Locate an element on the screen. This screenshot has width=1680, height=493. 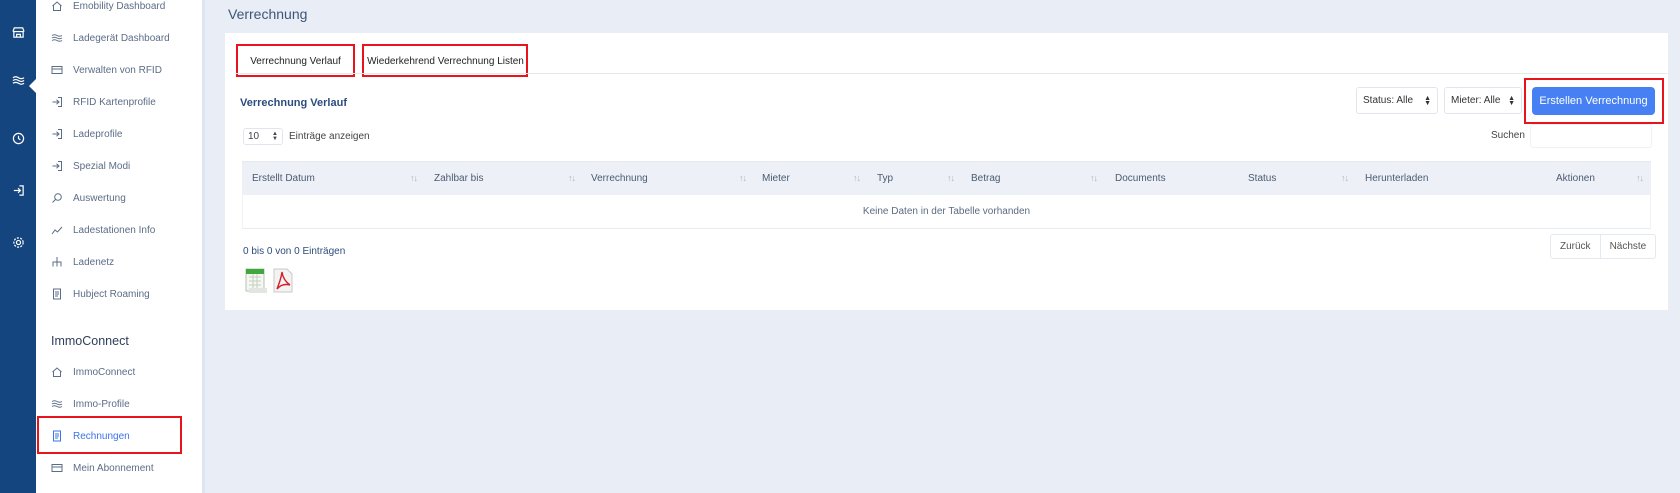
pagination-next: Nächste is located at coordinates (1628, 246).